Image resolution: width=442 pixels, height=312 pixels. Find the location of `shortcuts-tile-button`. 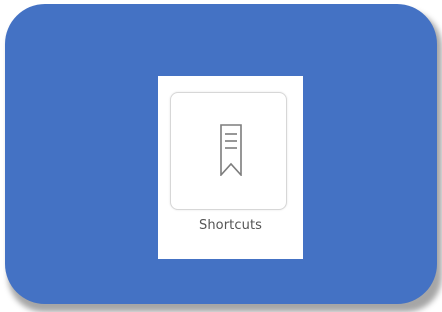

shortcuts-tile-button is located at coordinates (228, 151).